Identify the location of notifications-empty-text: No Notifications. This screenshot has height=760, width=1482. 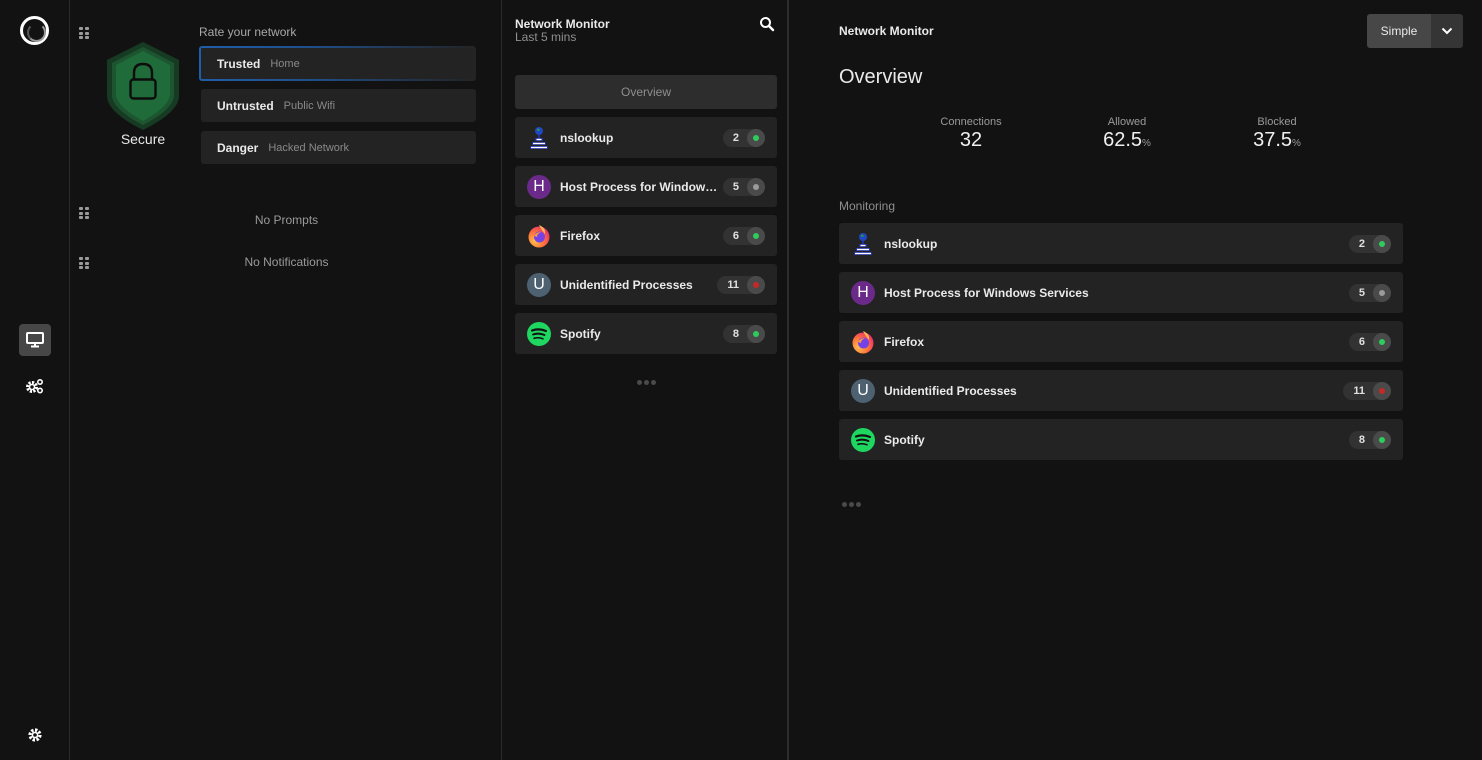
(286, 262).